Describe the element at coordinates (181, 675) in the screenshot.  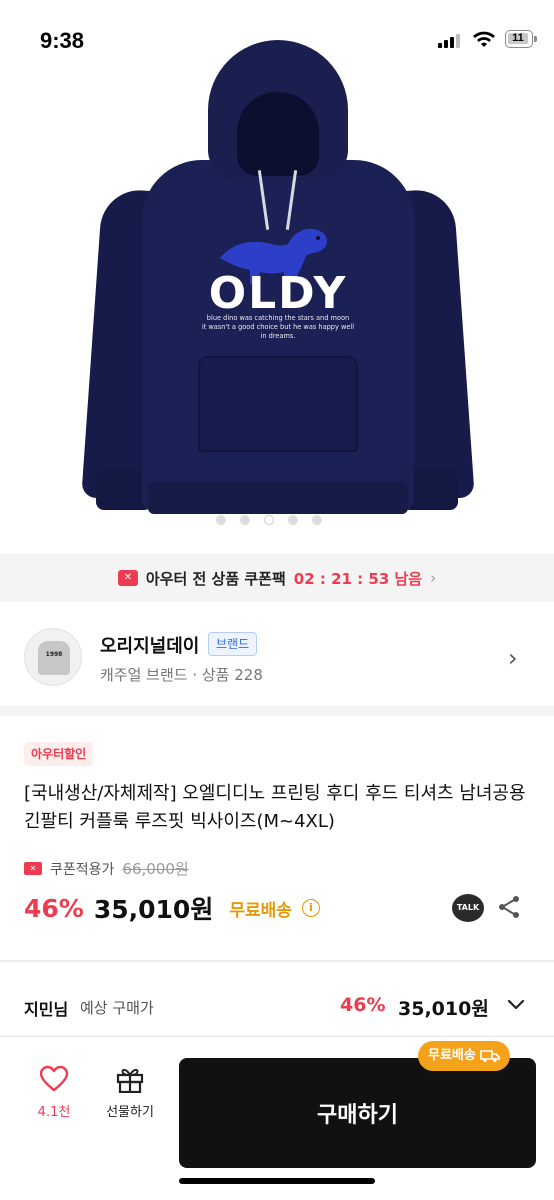
I see `brand-subtitle: 캐주얼 브랜드 · 상품 228` at that location.